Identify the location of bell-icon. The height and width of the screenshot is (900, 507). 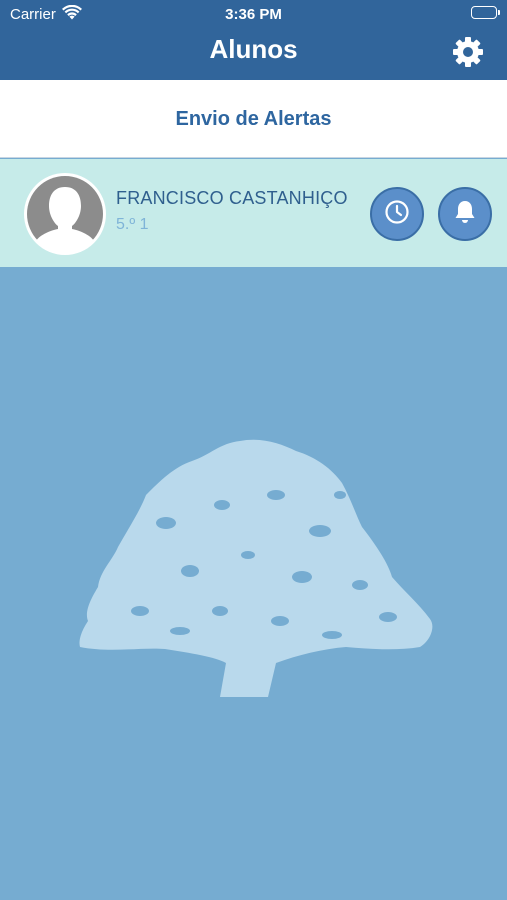
(465, 214).